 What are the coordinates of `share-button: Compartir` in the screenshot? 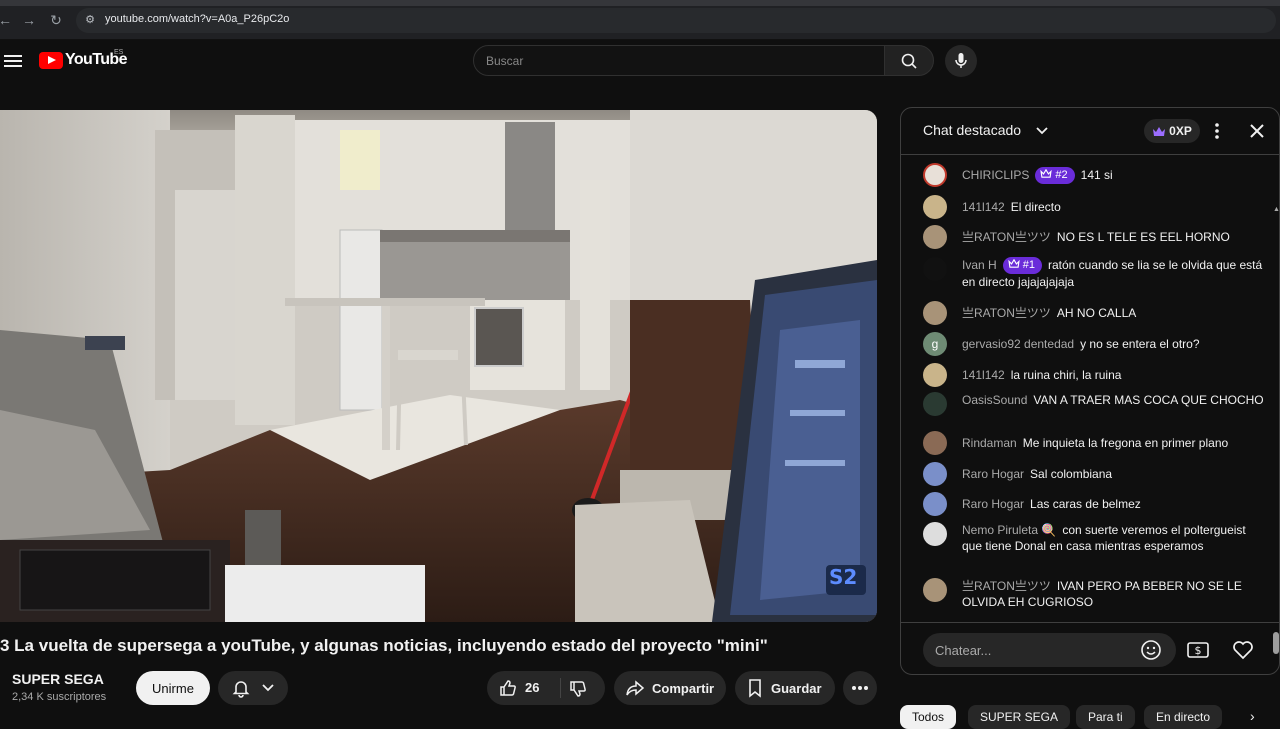 It's located at (670, 688).